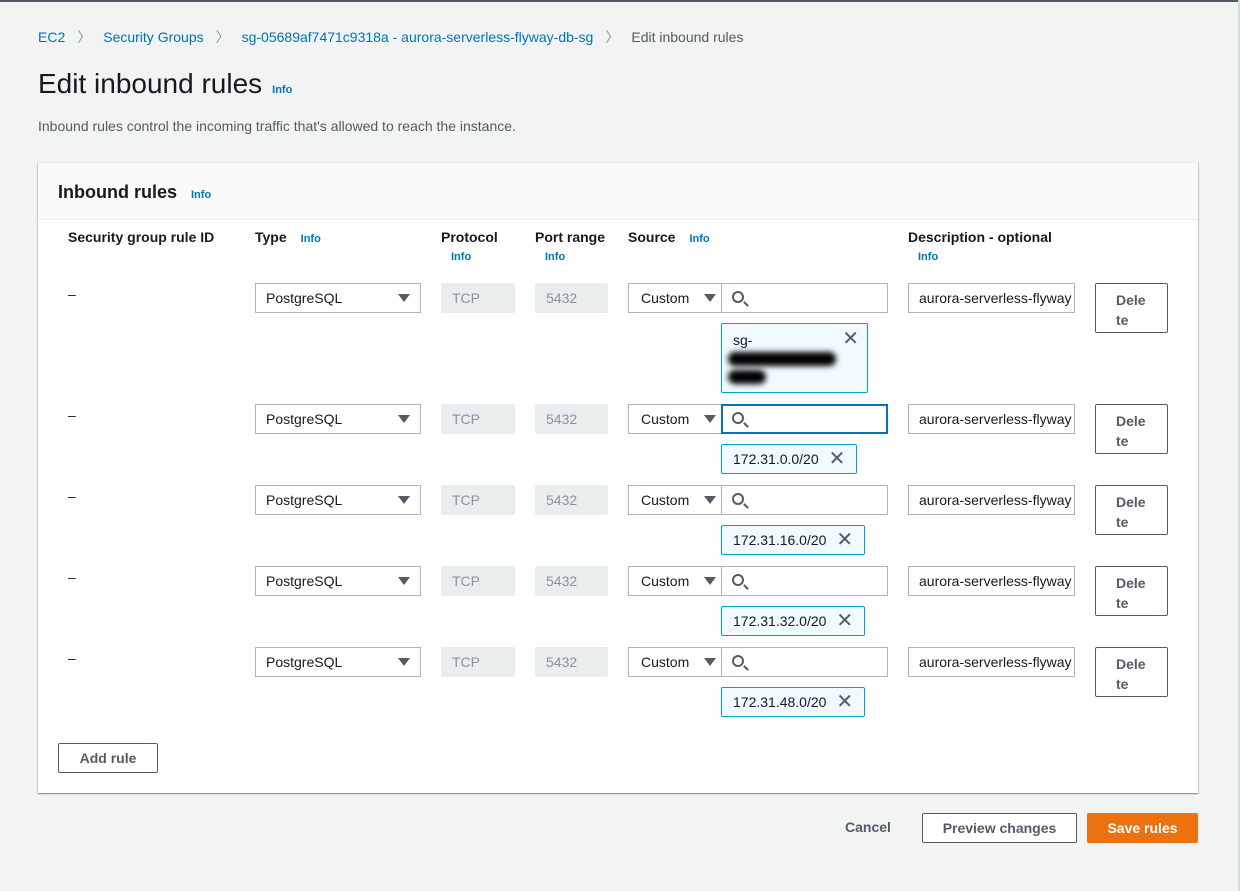 The height and width of the screenshot is (891, 1240). What do you see at coordinates (999, 828) in the screenshot?
I see `preview-changes-button: Preview changes` at bounding box center [999, 828].